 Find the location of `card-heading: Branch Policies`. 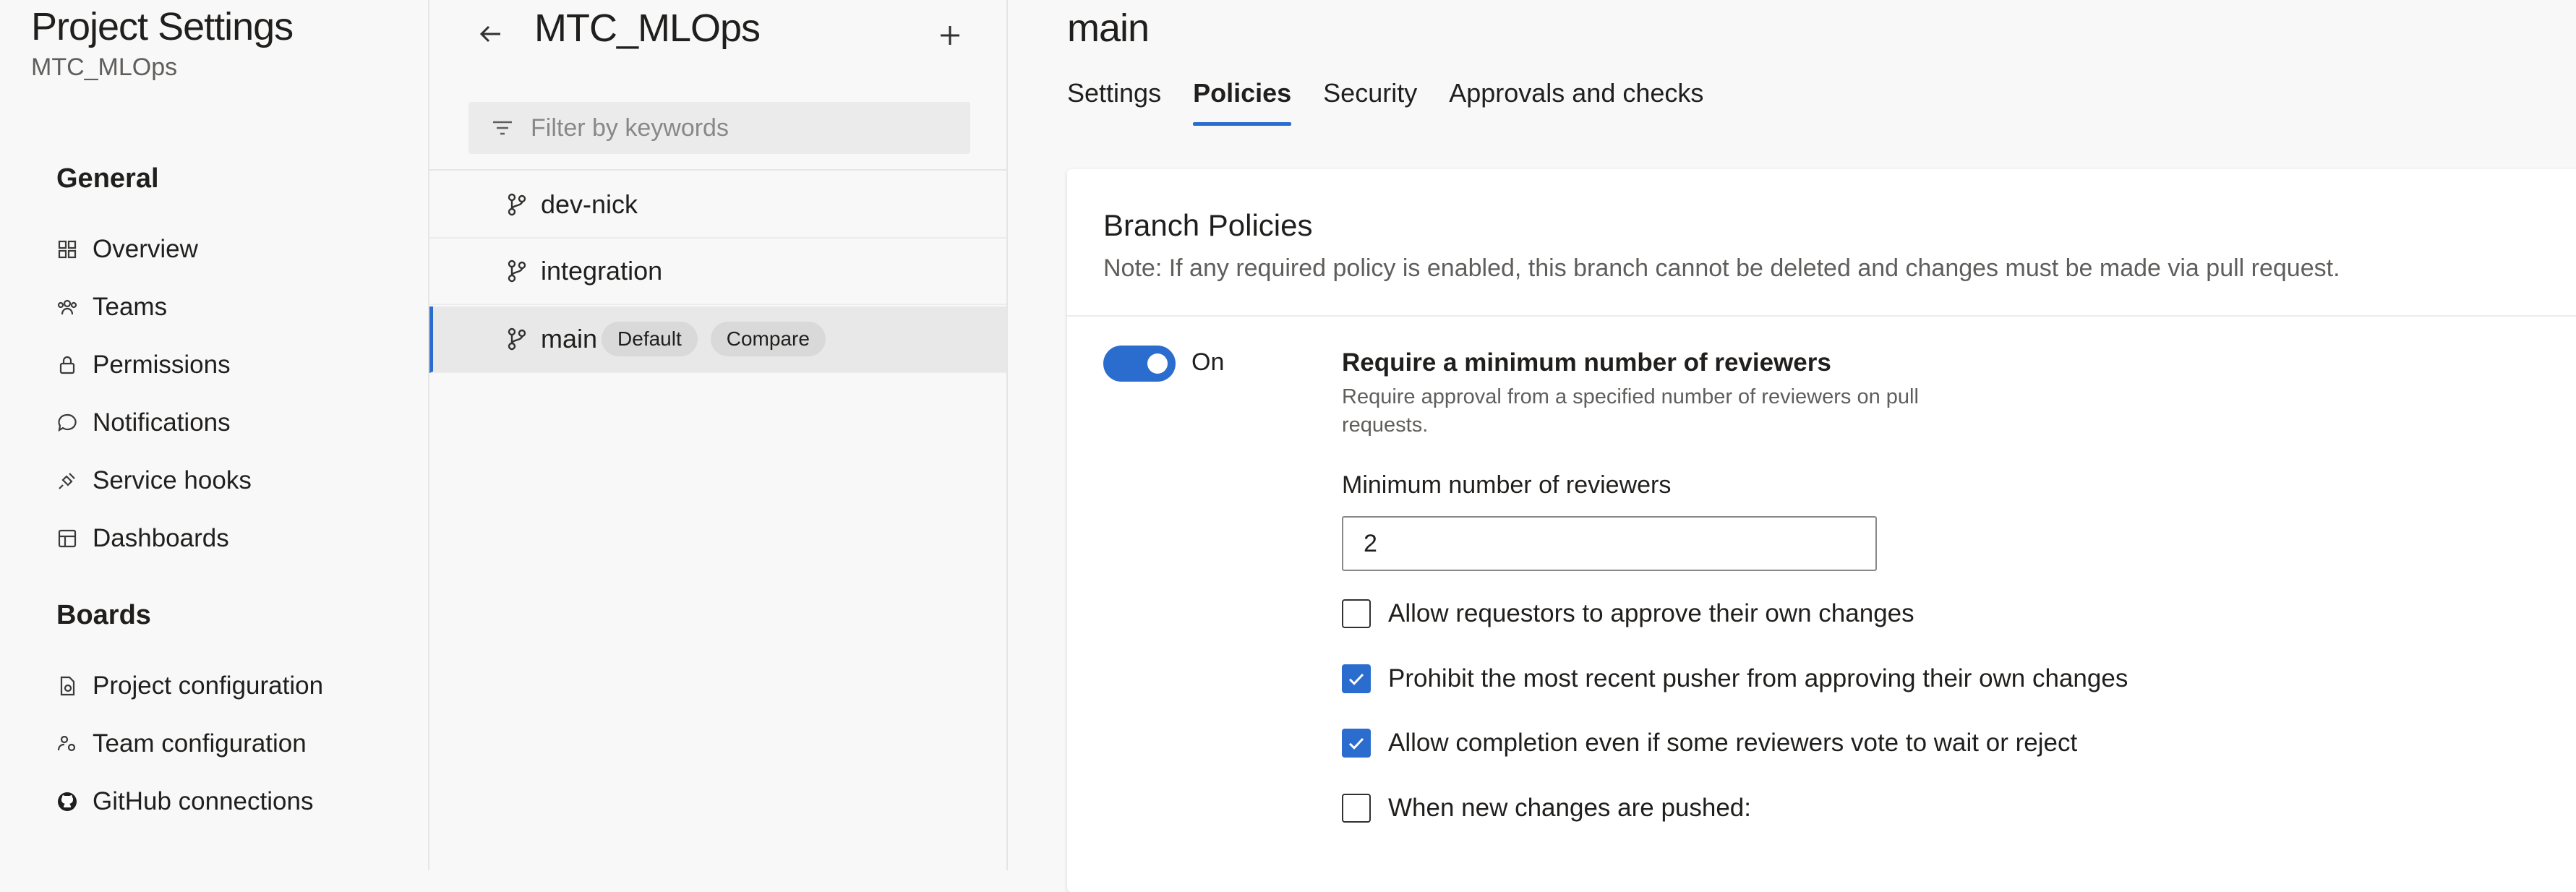

card-heading: Branch Policies is located at coordinates (1208, 225).